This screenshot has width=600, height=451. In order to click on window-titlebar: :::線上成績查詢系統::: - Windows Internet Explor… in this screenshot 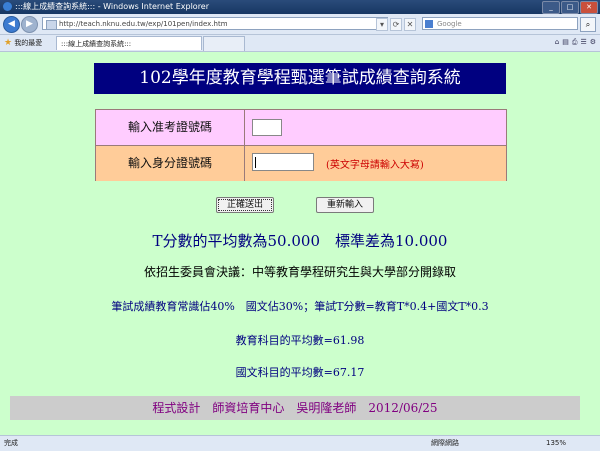, I will do `click(300, 7)`.